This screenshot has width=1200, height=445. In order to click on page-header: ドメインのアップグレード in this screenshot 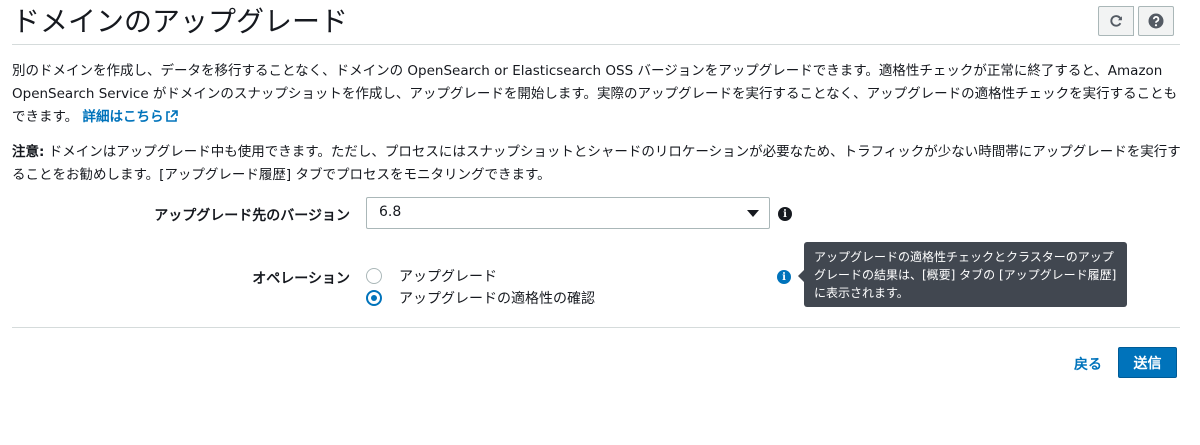, I will do `click(596, 22)`.